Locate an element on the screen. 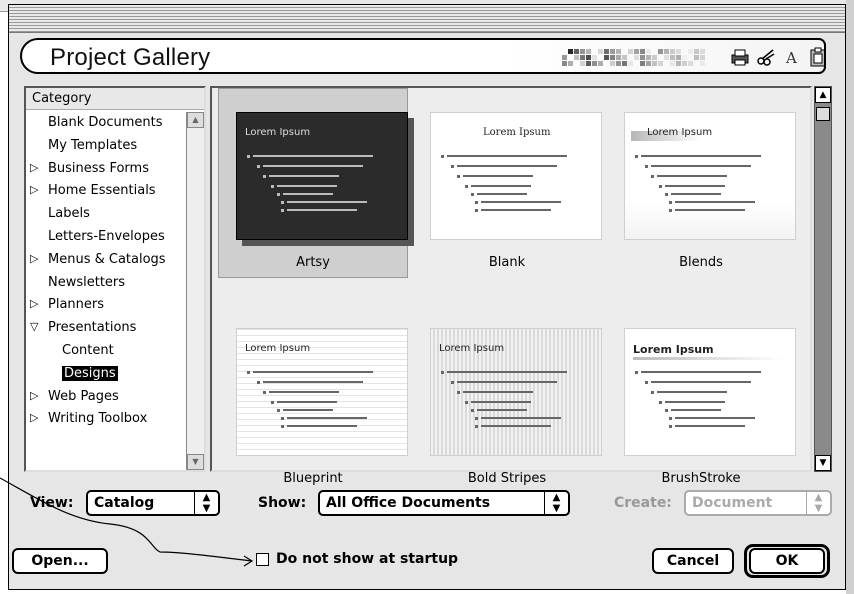 This screenshot has width=854, height=594. category-item: Labels is located at coordinates (106, 214).